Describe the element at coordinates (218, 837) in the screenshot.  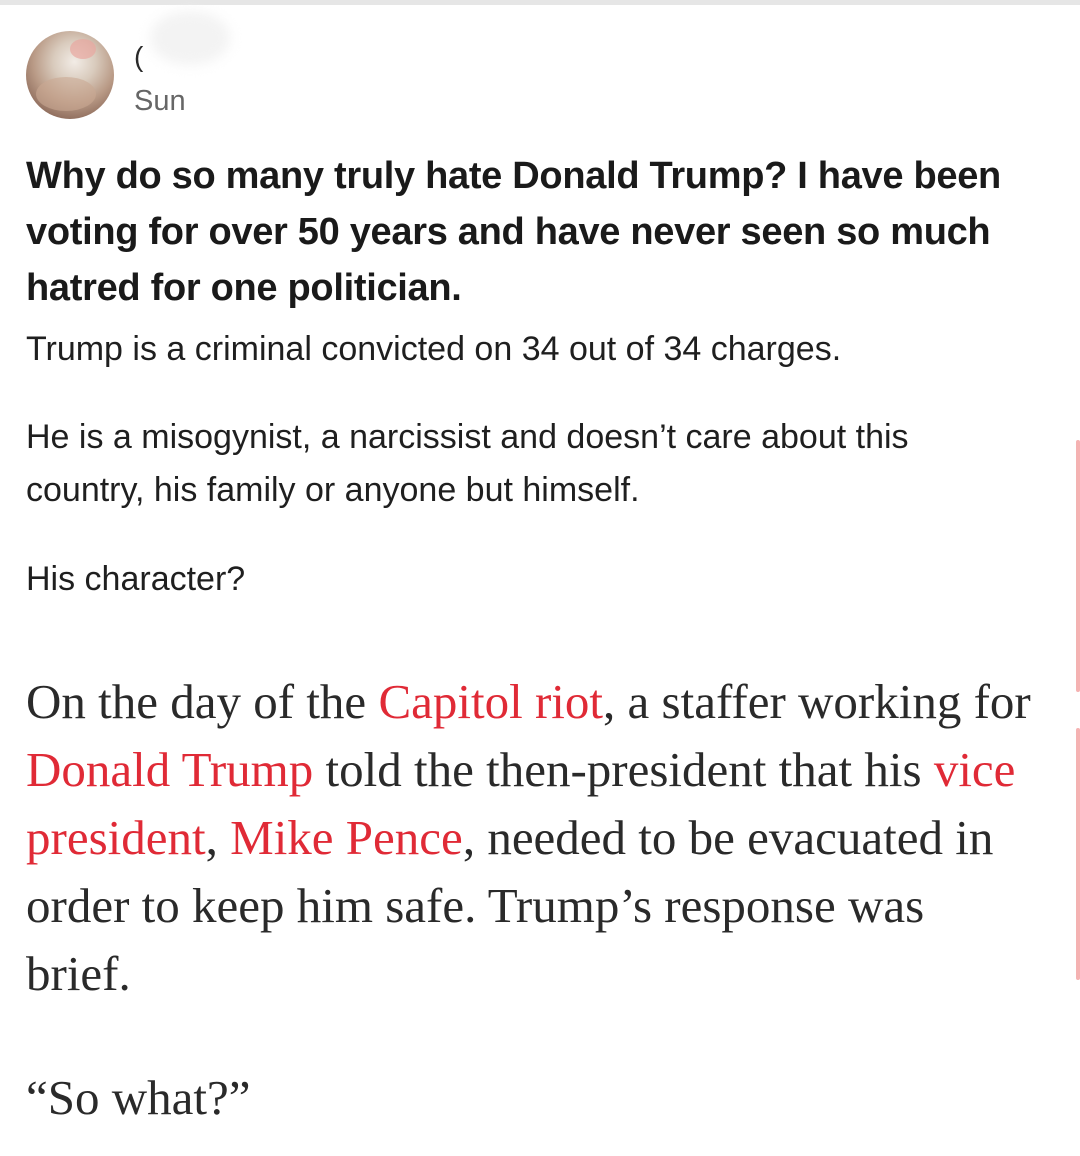
I see `quote-text: ,` at that location.